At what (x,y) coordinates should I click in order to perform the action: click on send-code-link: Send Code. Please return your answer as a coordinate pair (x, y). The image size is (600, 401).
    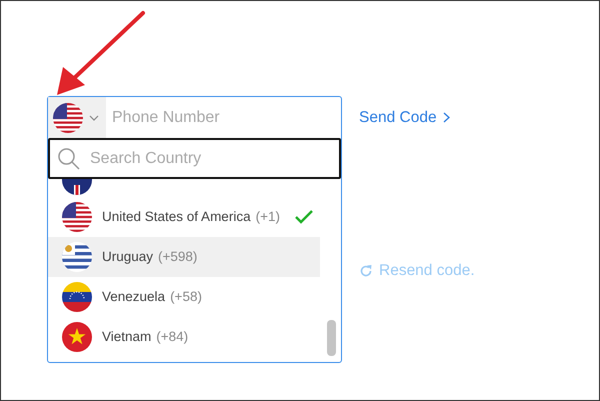
    Looking at the image, I should click on (404, 118).